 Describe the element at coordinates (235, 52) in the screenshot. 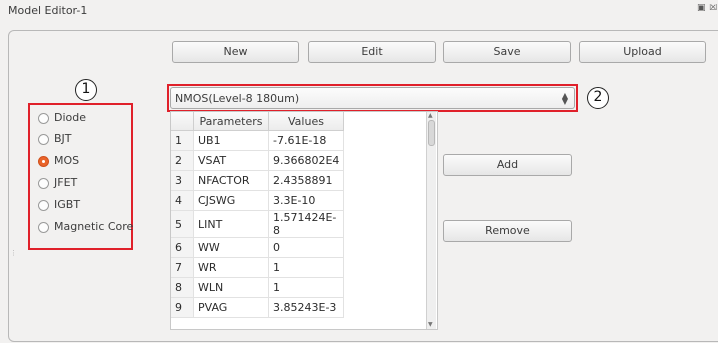

I see `new-button: New` at that location.